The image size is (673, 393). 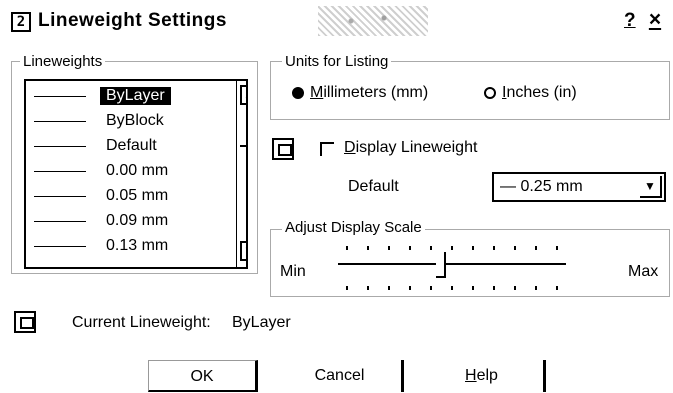 I want to click on context-help-button: ?, so click(x=630, y=21).